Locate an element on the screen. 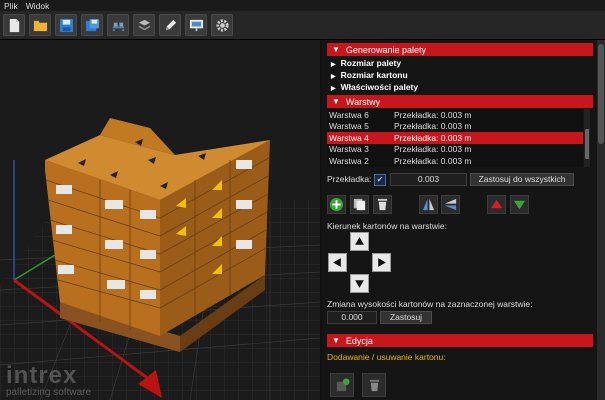  open-folder-icon is located at coordinates (40, 25).